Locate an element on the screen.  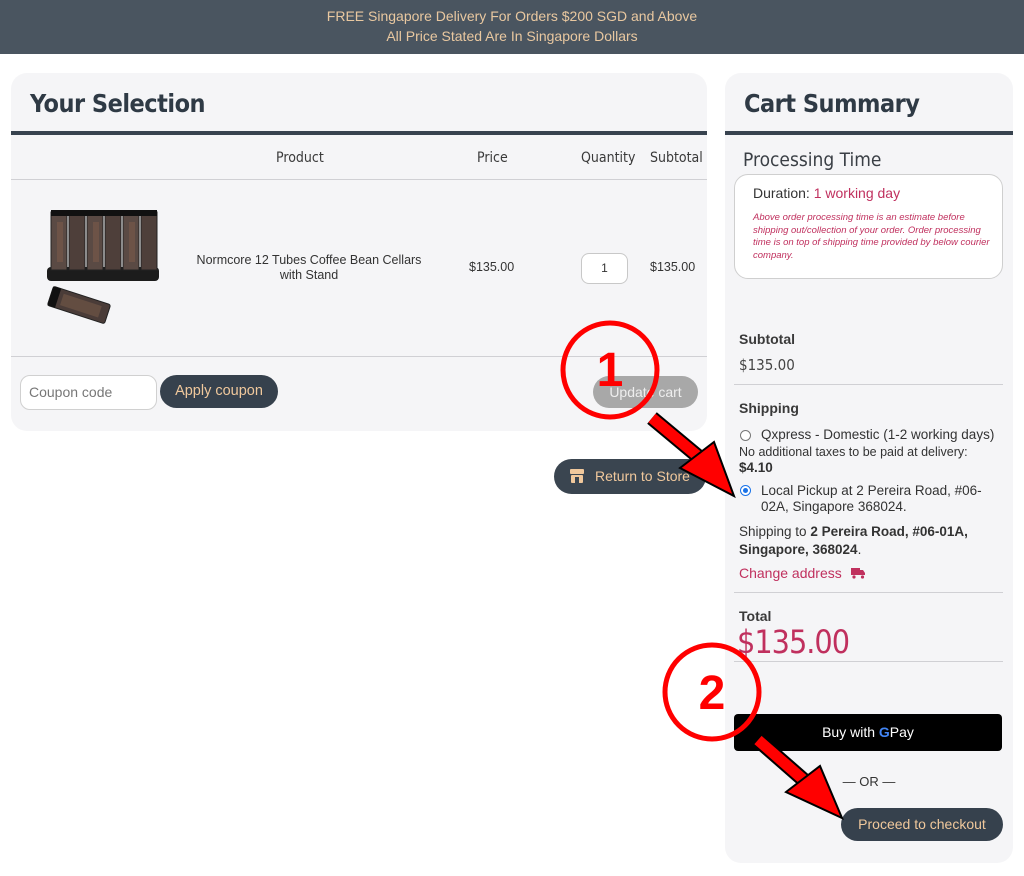
product-subtotal: $135.00 is located at coordinates (673, 267).